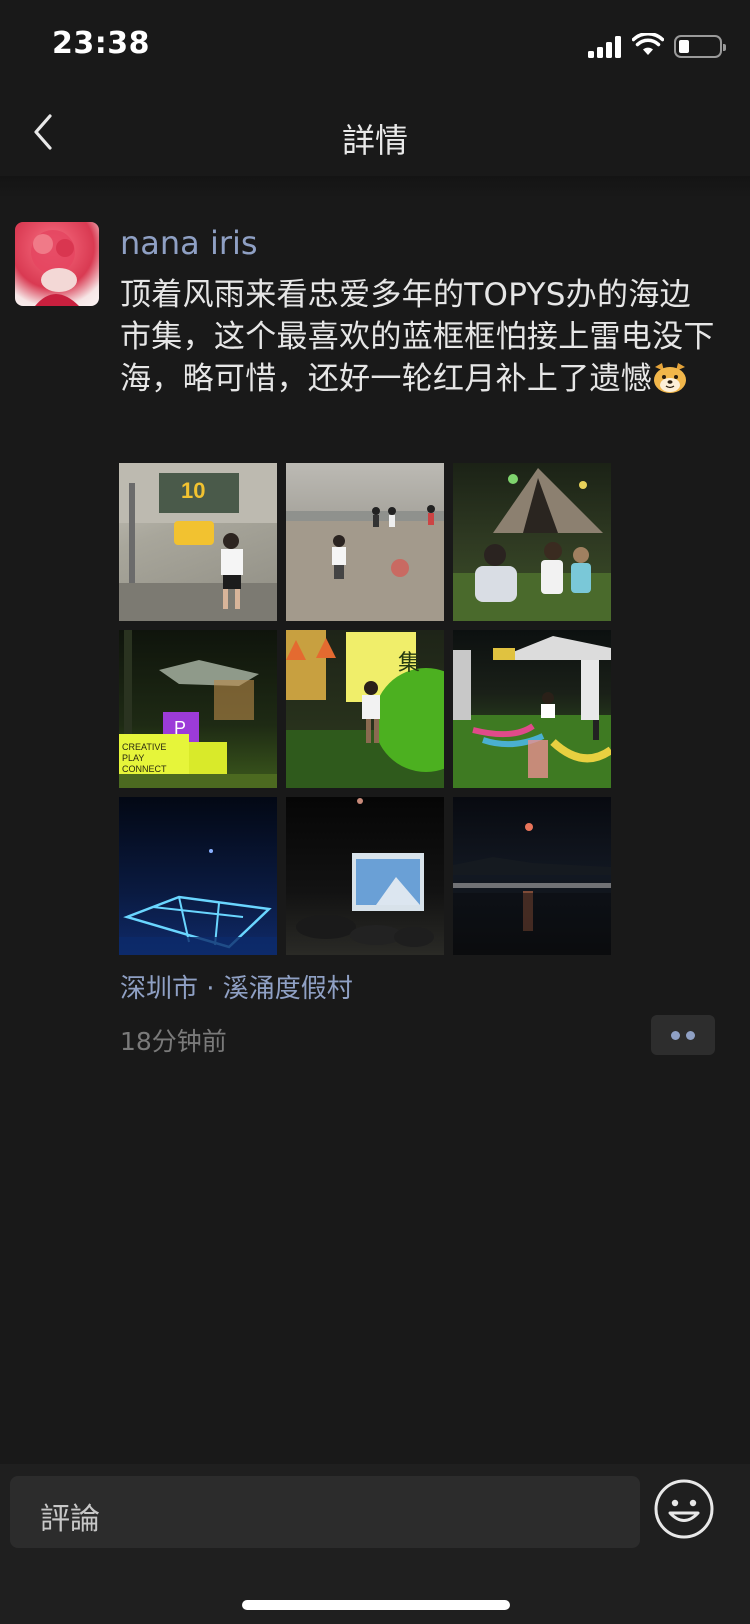  What do you see at coordinates (101, 43) in the screenshot?
I see `status-time: 23:38` at bounding box center [101, 43].